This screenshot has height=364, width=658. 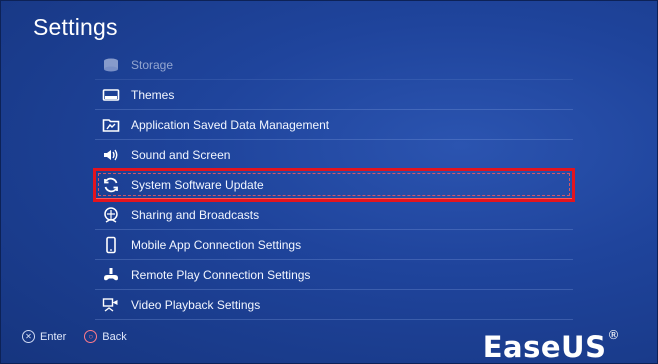 What do you see at coordinates (111, 95) in the screenshot?
I see `themes-icon` at bounding box center [111, 95].